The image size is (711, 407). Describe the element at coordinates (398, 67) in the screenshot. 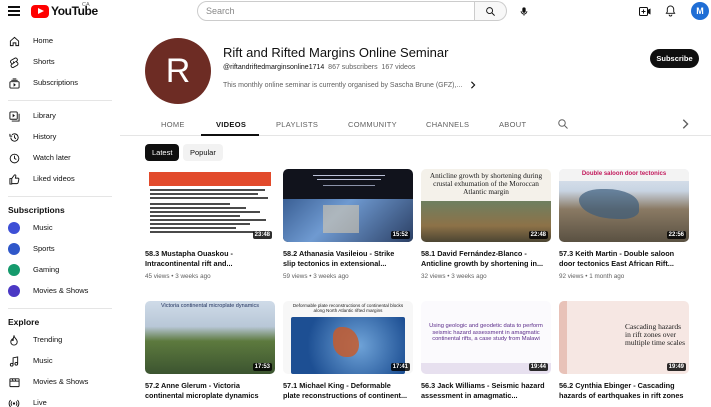

I see `video-count: 167 videos` at that location.